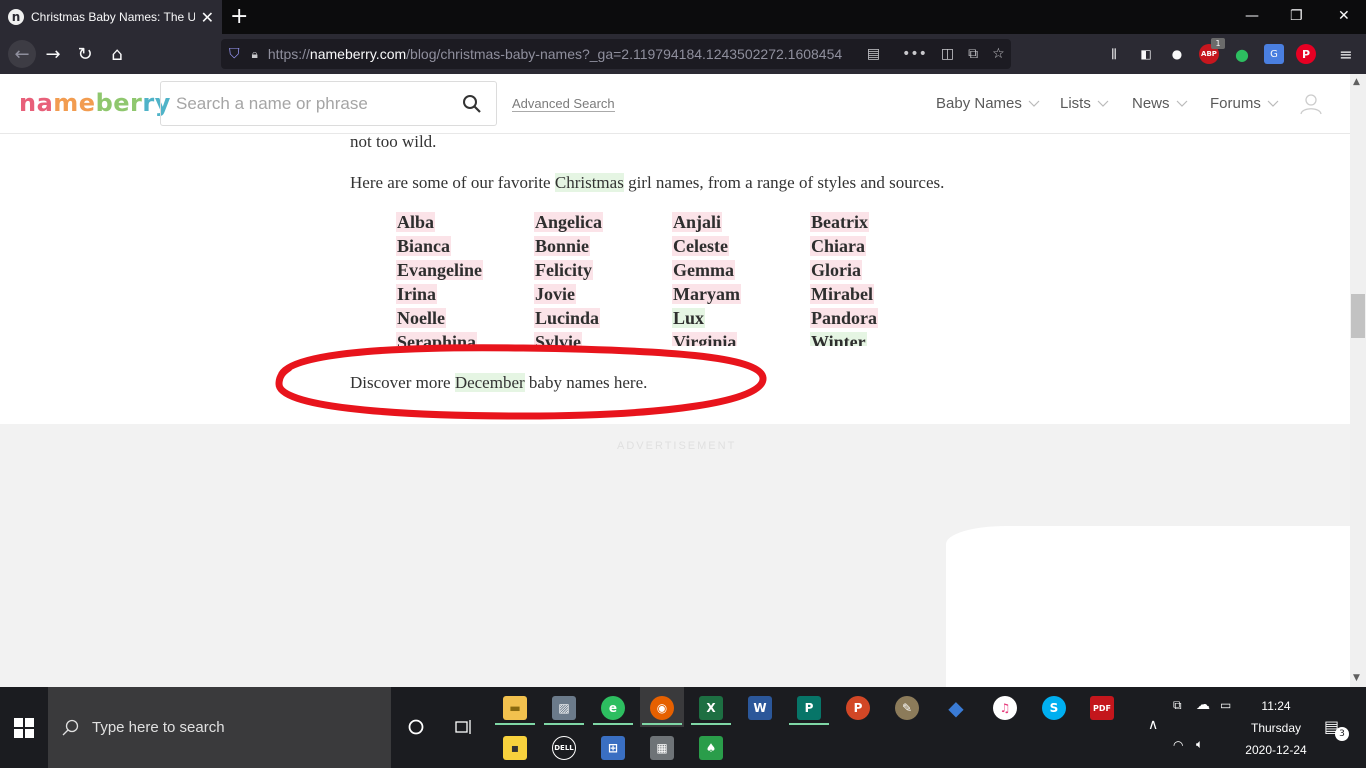  What do you see at coordinates (1346, 54) in the screenshot?
I see `hamburger-menu-icon: ≡` at bounding box center [1346, 54].